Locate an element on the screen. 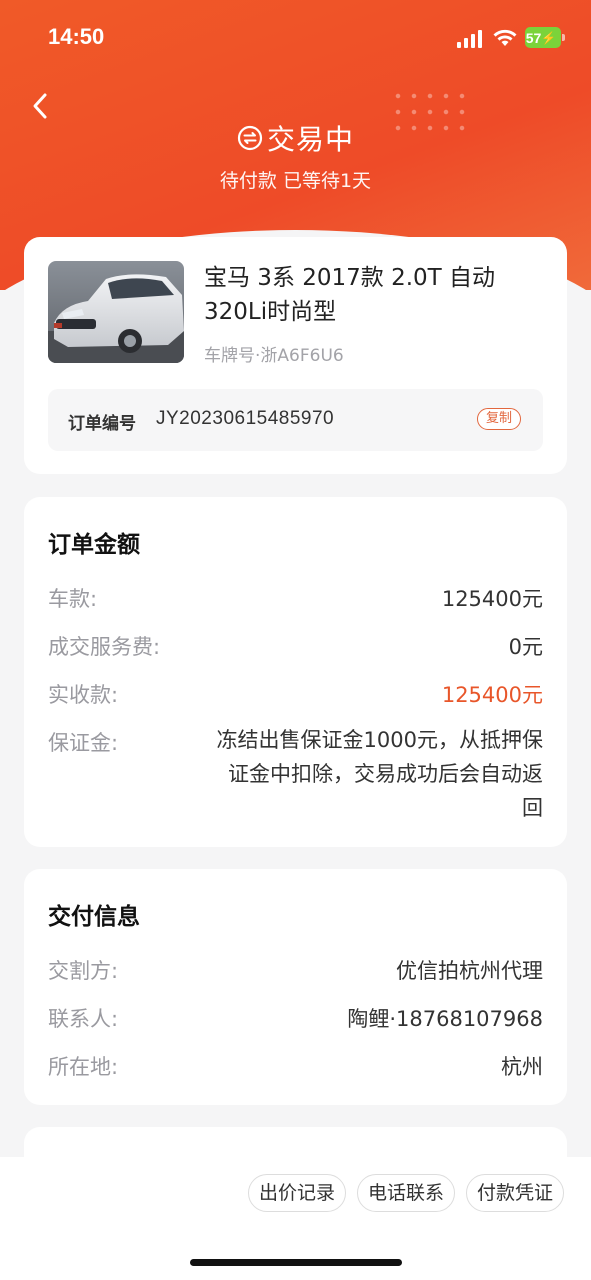  chevron-left-icon is located at coordinates (40, 106).